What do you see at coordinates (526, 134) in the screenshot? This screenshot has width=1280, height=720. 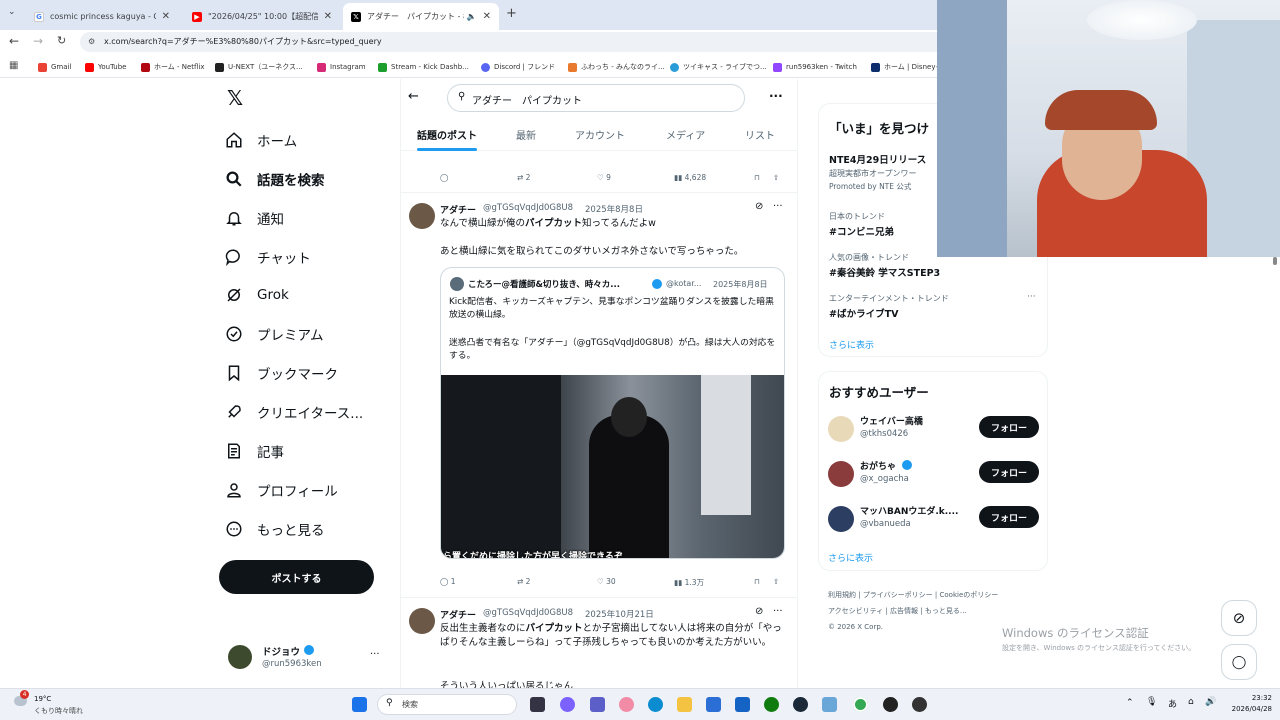 I see `tab-latest: 最新` at bounding box center [526, 134].